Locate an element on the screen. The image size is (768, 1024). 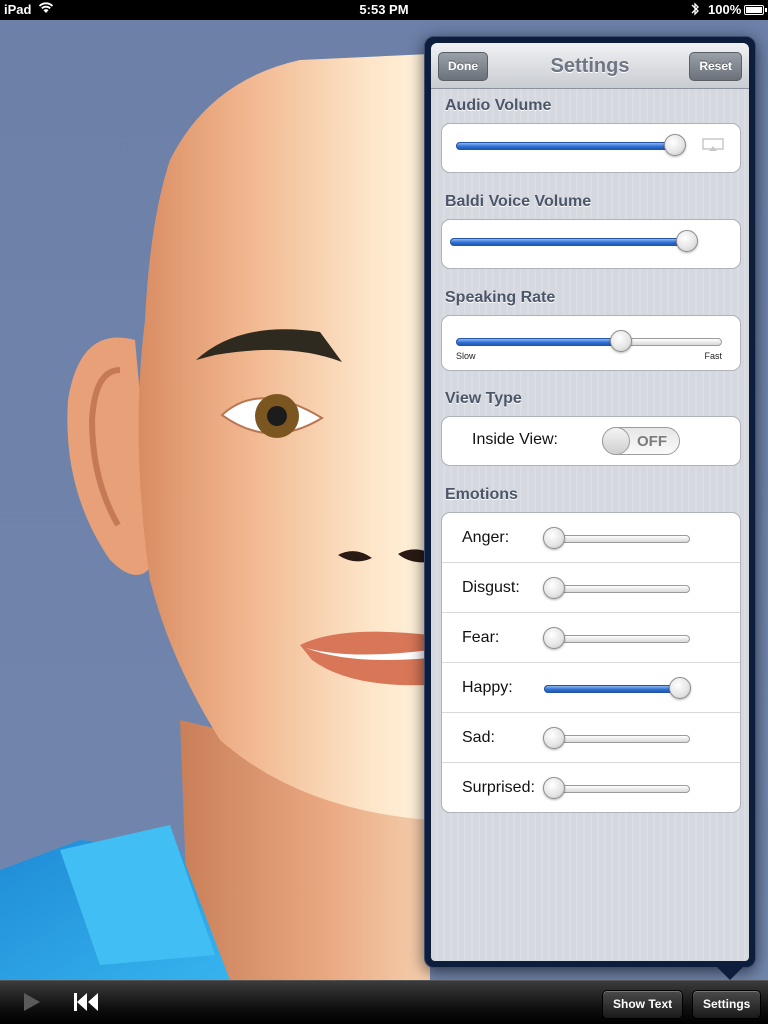
slow-label: Slow is located at coordinates (466, 356).